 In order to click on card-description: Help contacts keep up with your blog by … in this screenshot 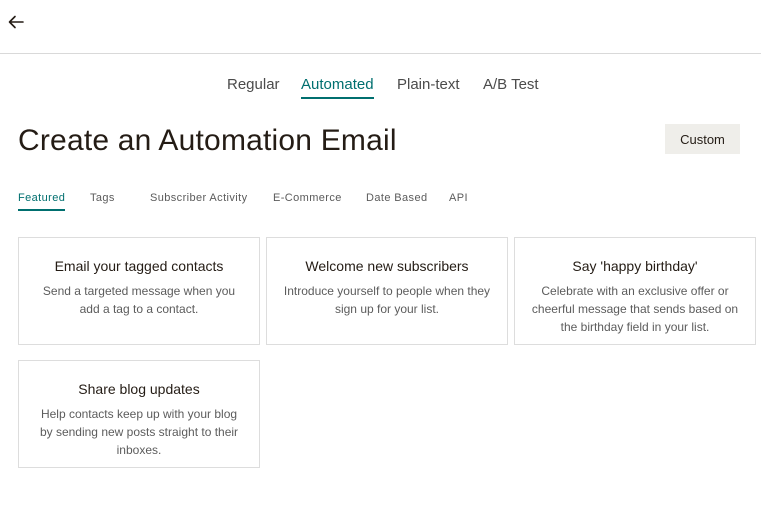, I will do `click(139, 432)`.